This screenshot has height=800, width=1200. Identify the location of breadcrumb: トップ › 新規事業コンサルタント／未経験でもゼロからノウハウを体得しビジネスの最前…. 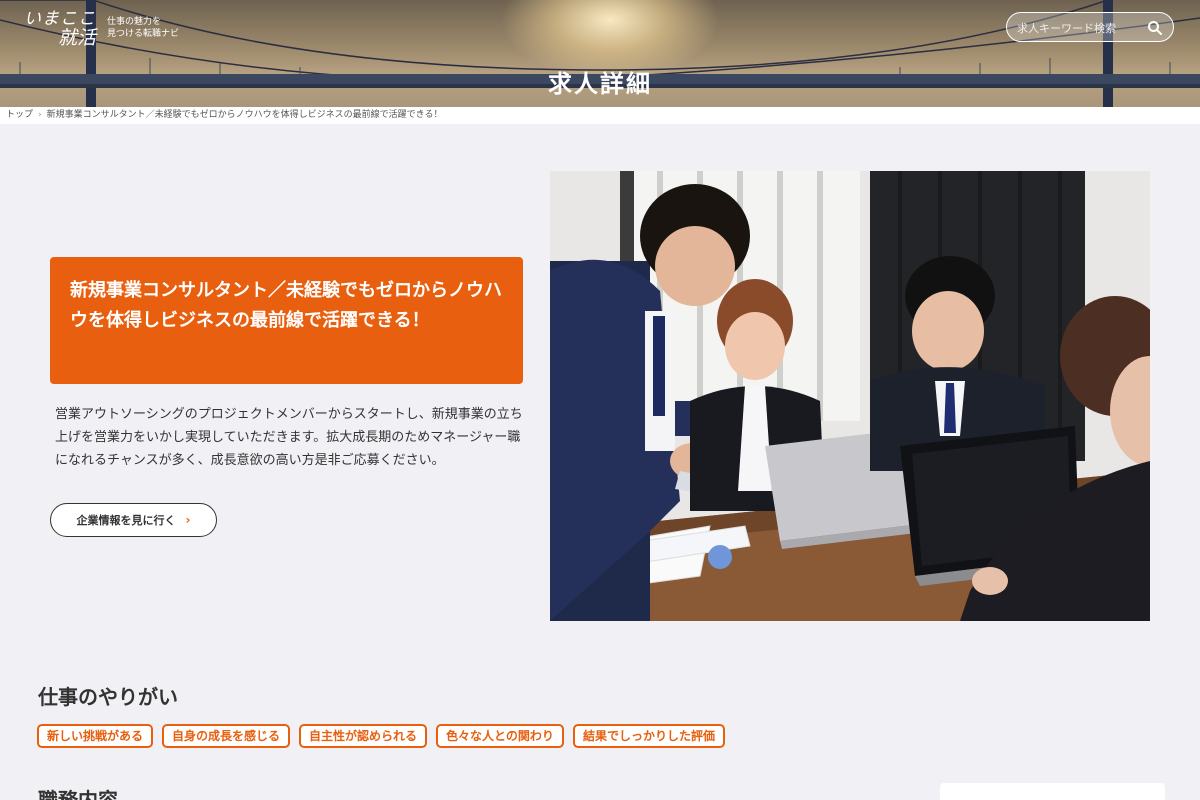
(600, 115).